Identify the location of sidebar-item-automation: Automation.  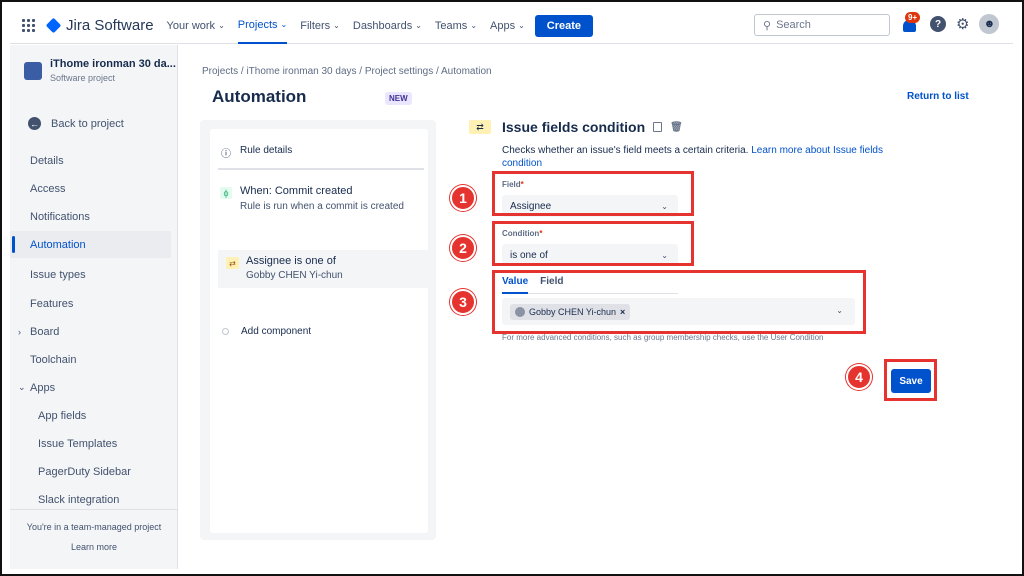
(90, 244).